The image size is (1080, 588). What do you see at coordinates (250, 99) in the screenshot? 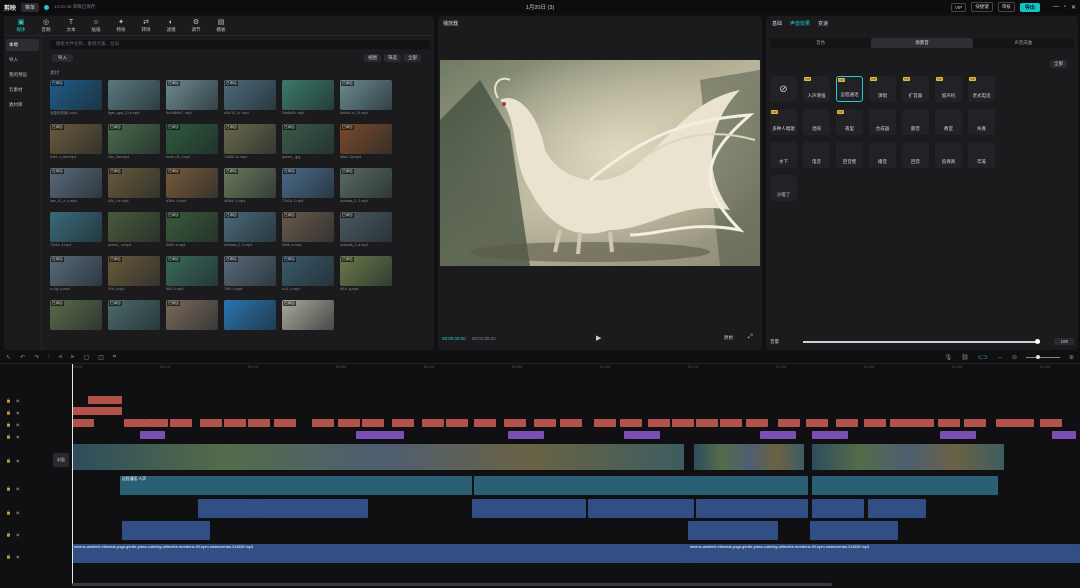
I see `media-thumbnail: 已添加 a3c72f_1c..mp4` at bounding box center [250, 99].